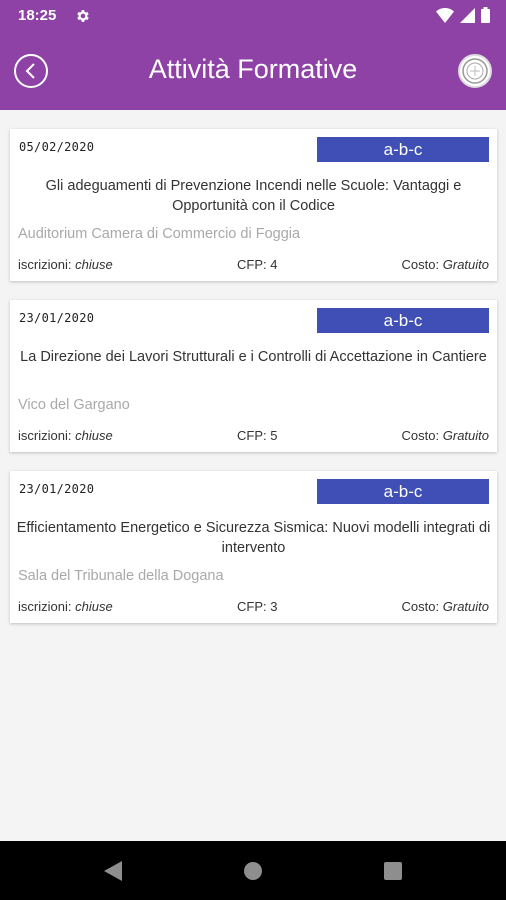 The image size is (506, 900). I want to click on signal-icon, so click(467, 15).